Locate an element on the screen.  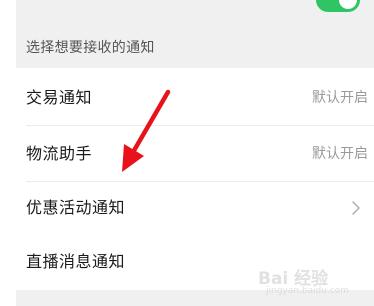
watermark-logo: Bai 经验 jingyan.baidu.com is located at coordinates (313, 281).